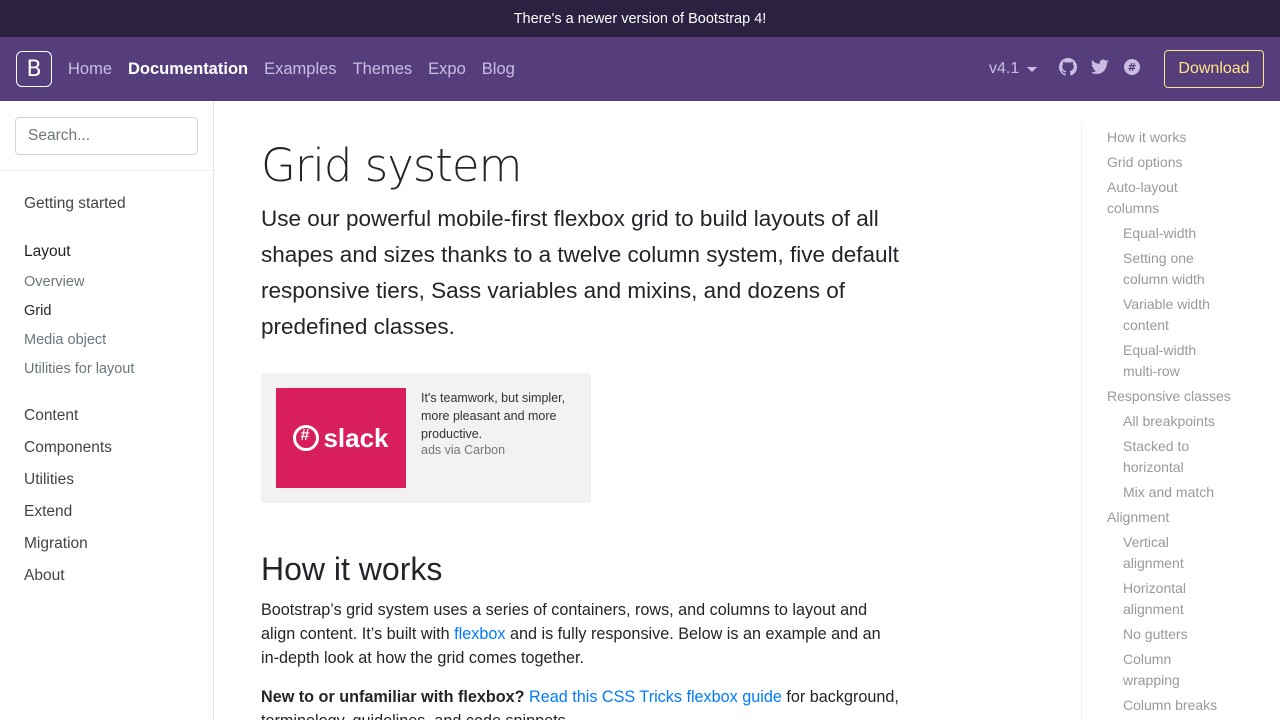  I want to click on sidebar-layout: Layout, so click(47, 252).